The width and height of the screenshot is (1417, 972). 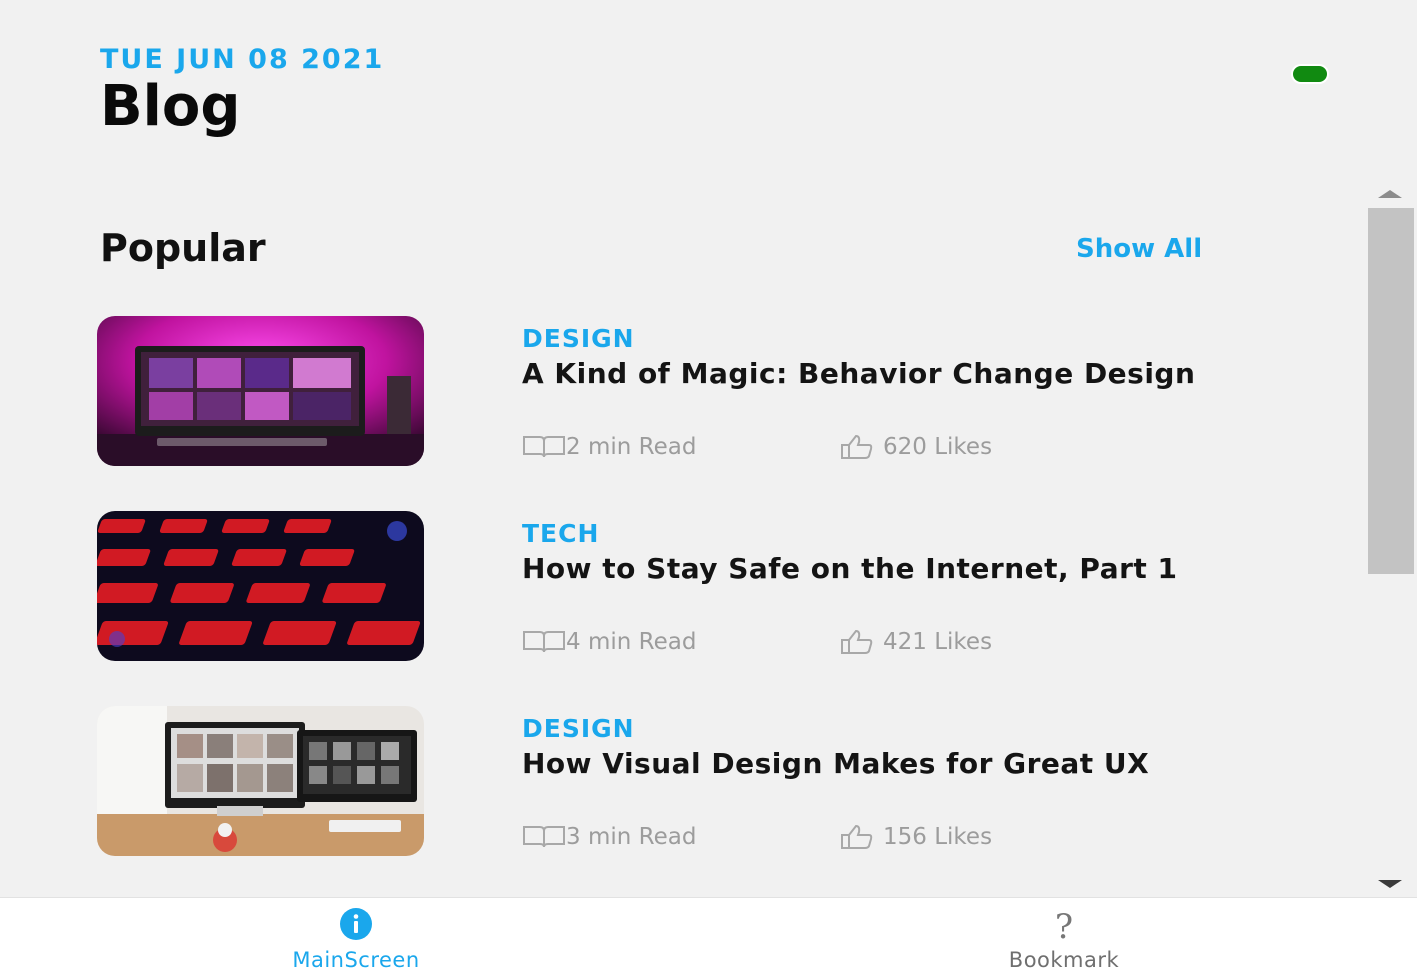 I want to click on post-read-time: 4 min Read, so click(x=609, y=642).